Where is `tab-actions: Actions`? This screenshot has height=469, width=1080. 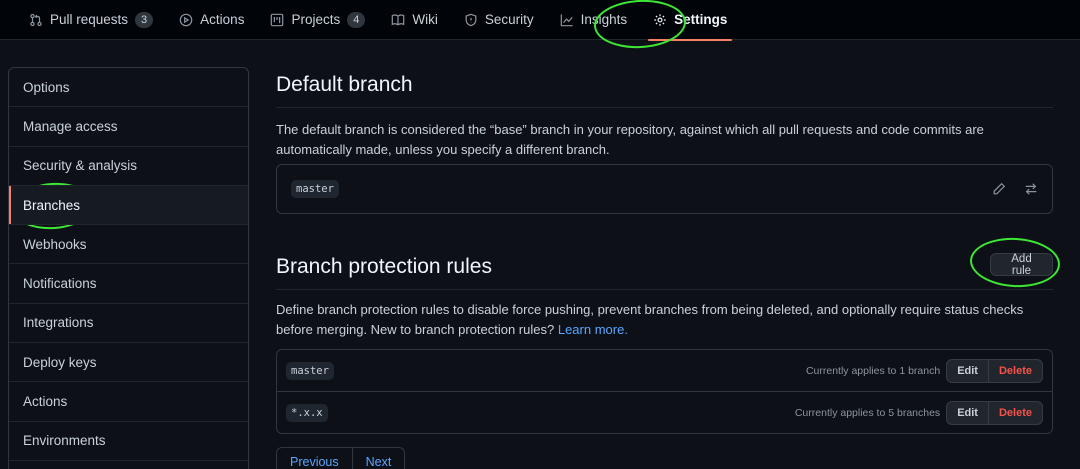 tab-actions: Actions is located at coordinates (211, 20).